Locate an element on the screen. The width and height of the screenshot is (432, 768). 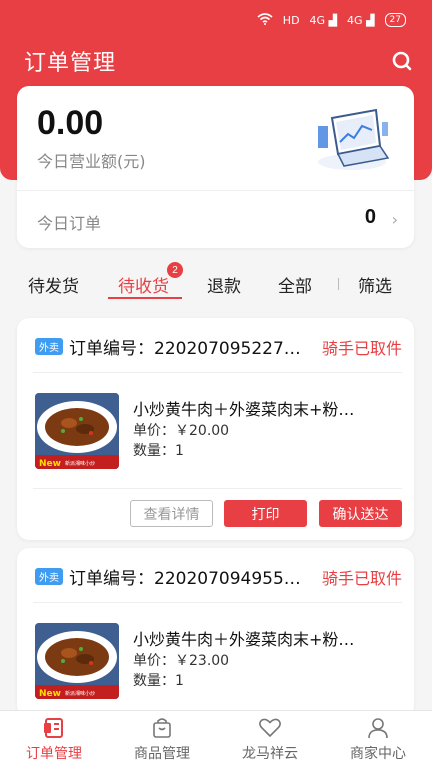
today-revenue-label: 今日营业额(元) is located at coordinates (91, 161).